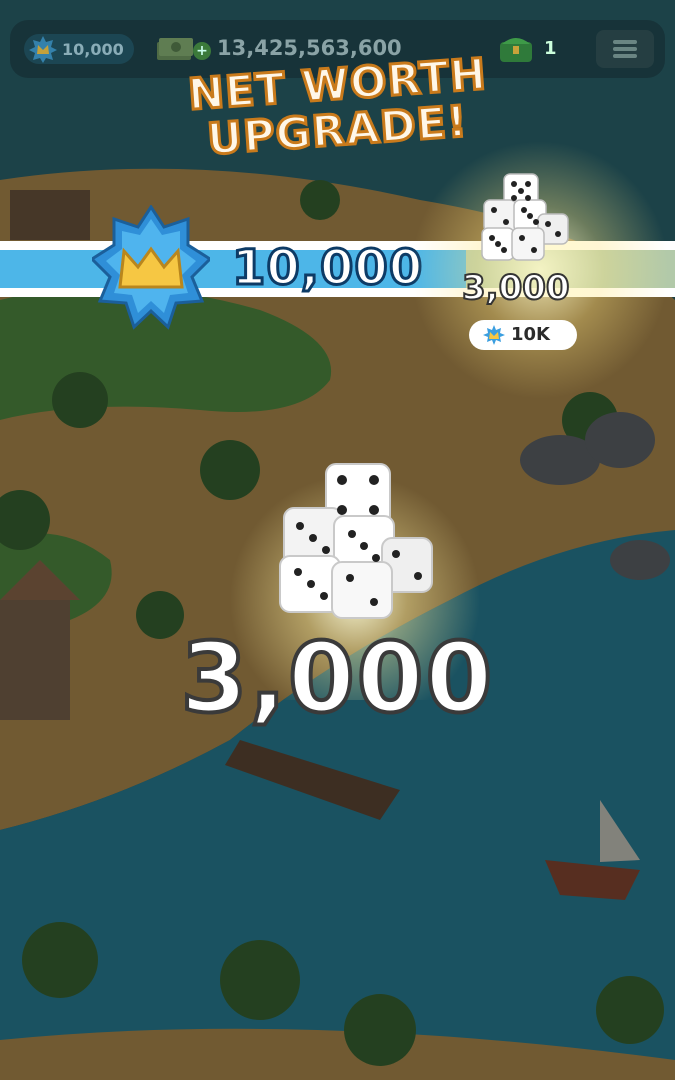  What do you see at coordinates (202, 51) in the screenshot?
I see `plus-icon: +` at bounding box center [202, 51].